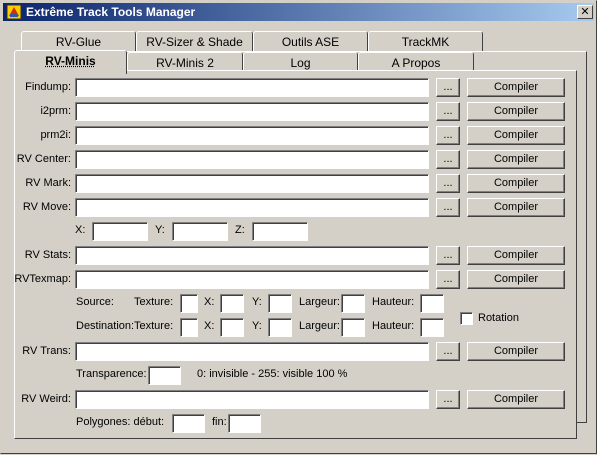 This screenshot has height=455, width=597. I want to click on source-y-label: Y:, so click(257, 302).